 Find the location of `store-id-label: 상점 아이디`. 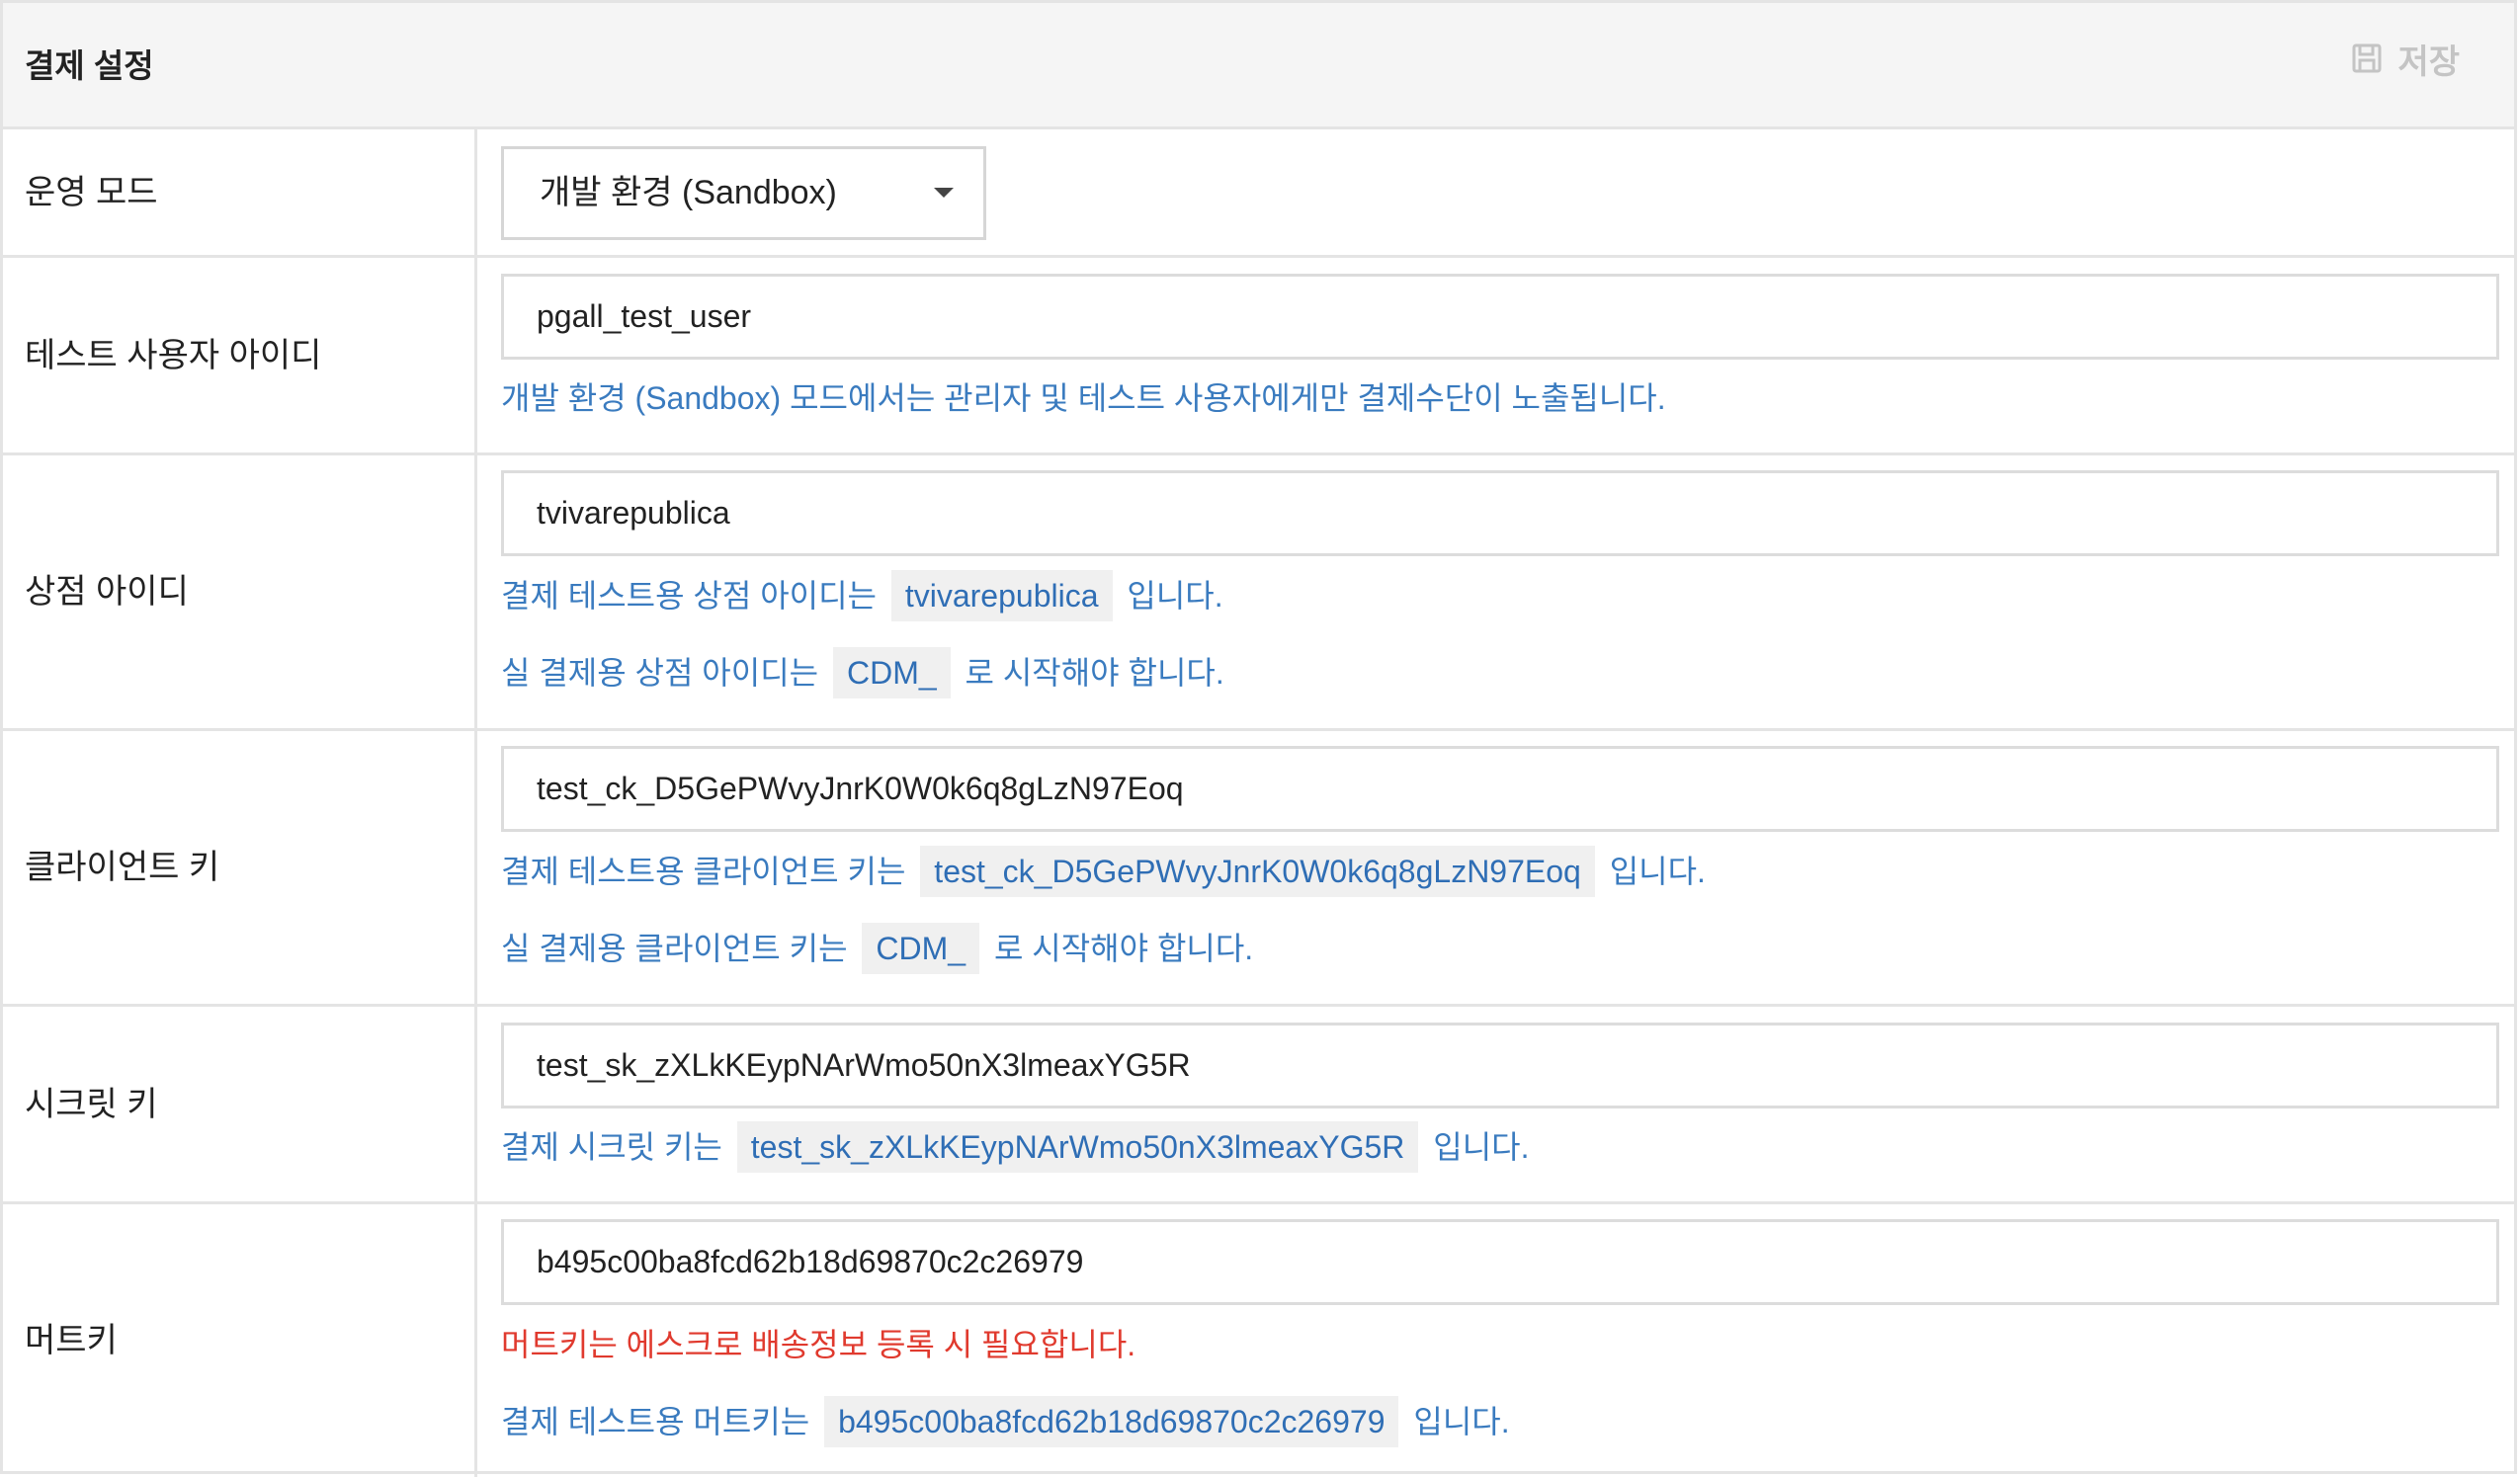

store-id-label: 상점 아이디 is located at coordinates (107, 592).